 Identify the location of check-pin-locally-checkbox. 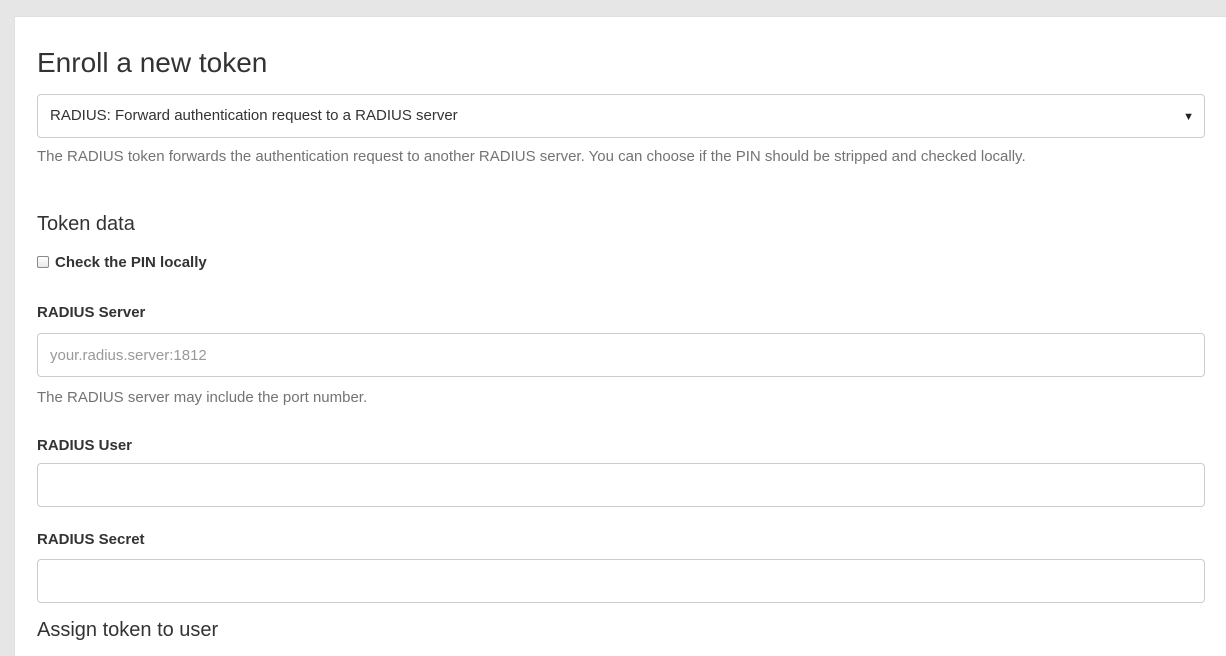
(43, 262).